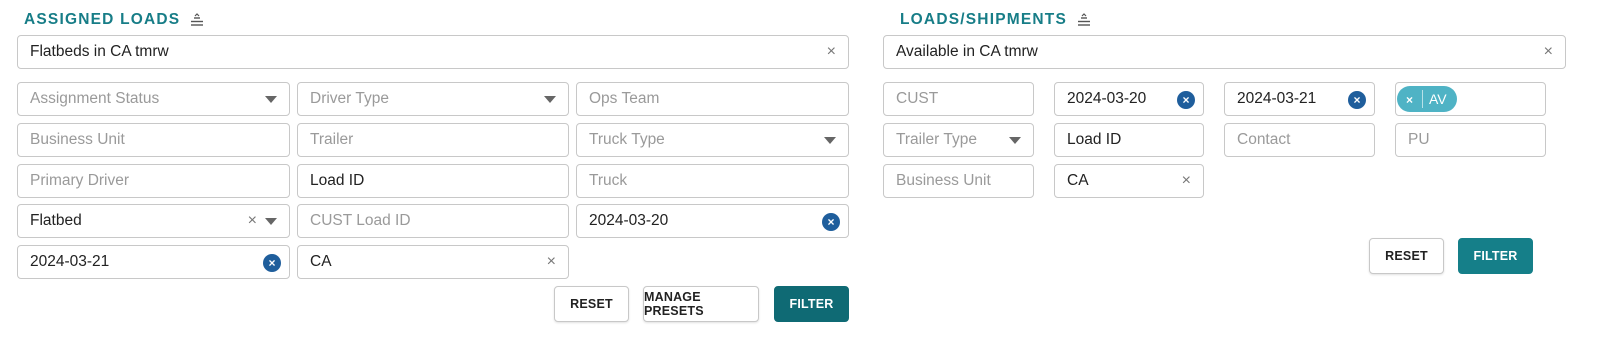  I want to click on truck-input: Truck, so click(712, 181).